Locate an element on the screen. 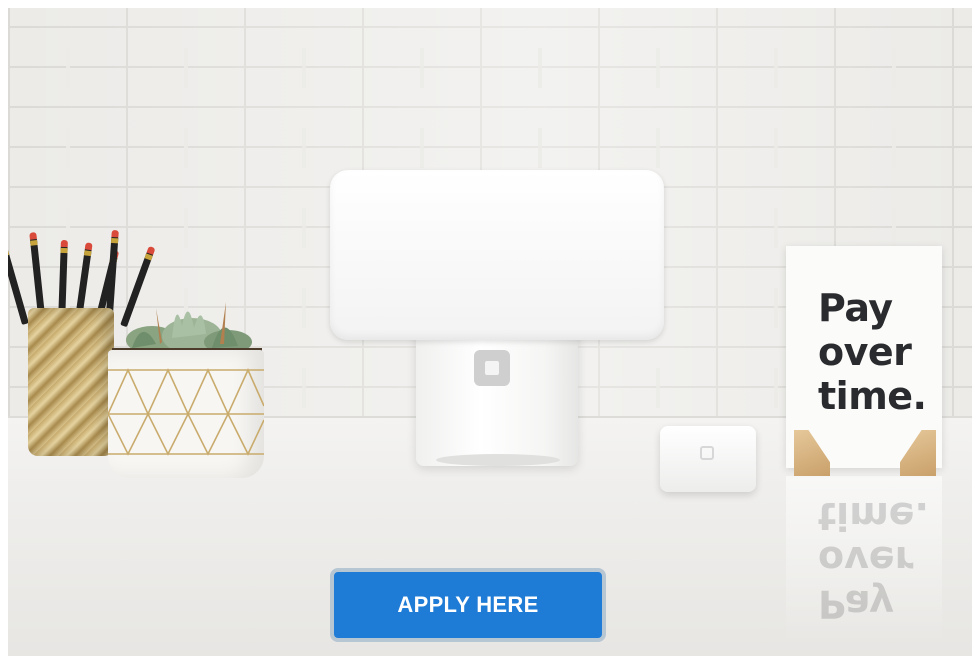  terminal-screen is located at coordinates (497, 255).